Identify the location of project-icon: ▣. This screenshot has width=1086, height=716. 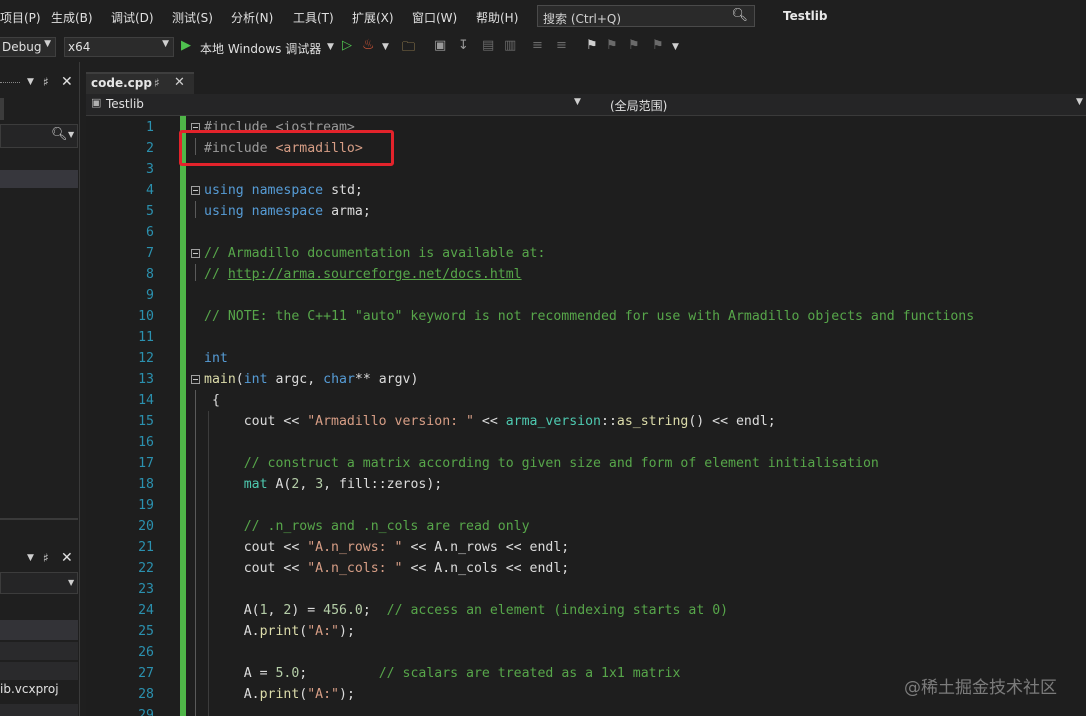
(96, 102).